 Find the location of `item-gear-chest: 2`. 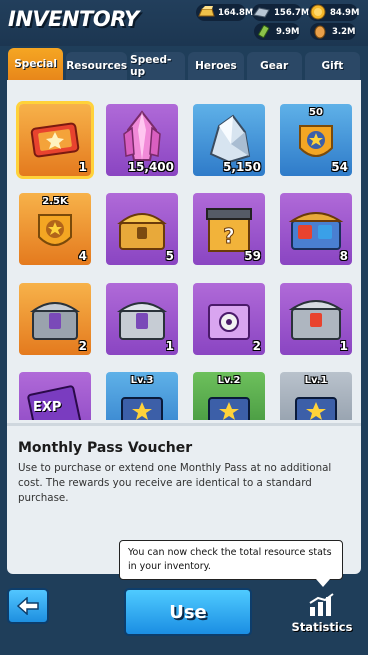

item-gear-chest: 2 is located at coordinates (229, 319).